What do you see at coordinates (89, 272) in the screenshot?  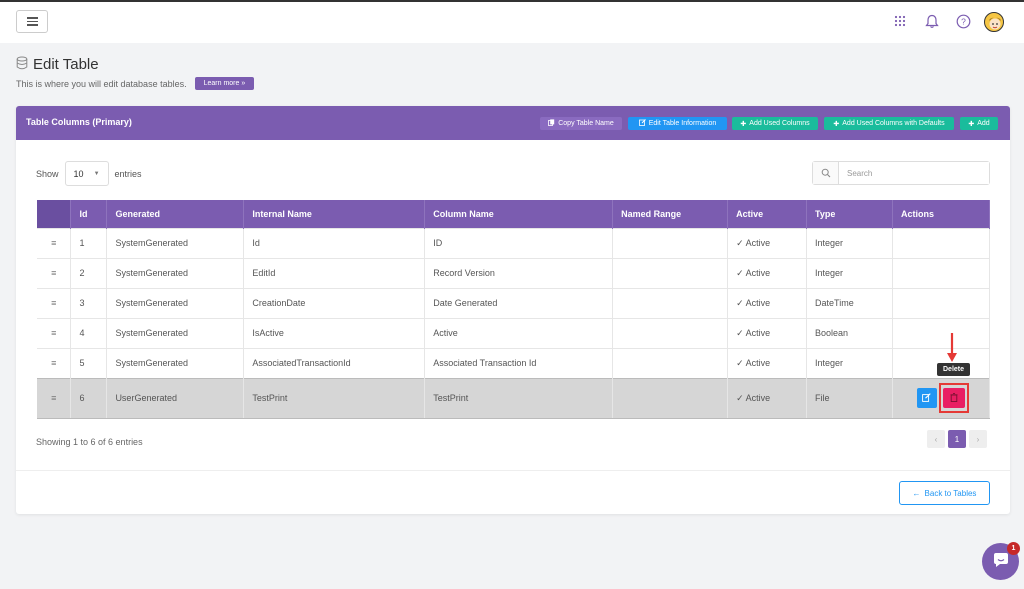 I see `cell-id: 2` at bounding box center [89, 272].